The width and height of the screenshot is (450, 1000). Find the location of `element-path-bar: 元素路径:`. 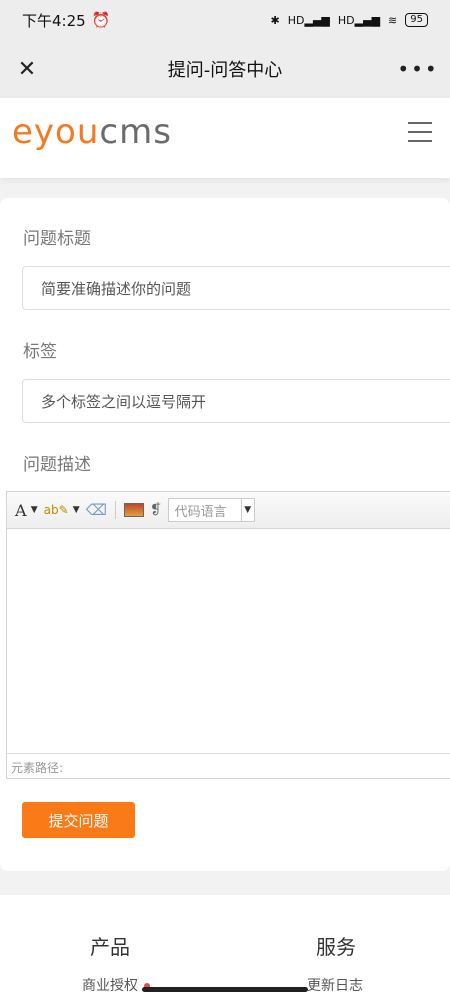

element-path-bar: 元素路径: is located at coordinates (228, 766).